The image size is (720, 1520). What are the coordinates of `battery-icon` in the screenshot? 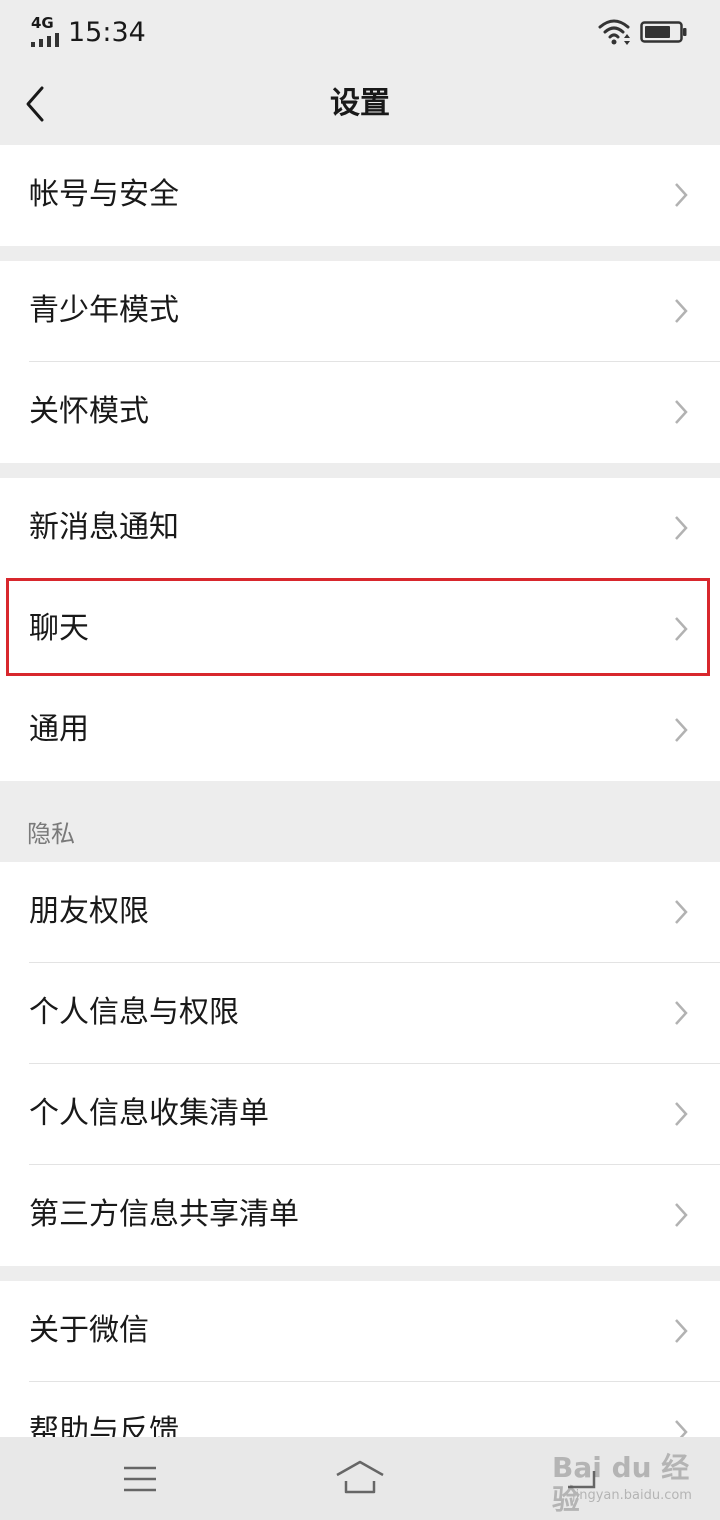 It's located at (663, 32).